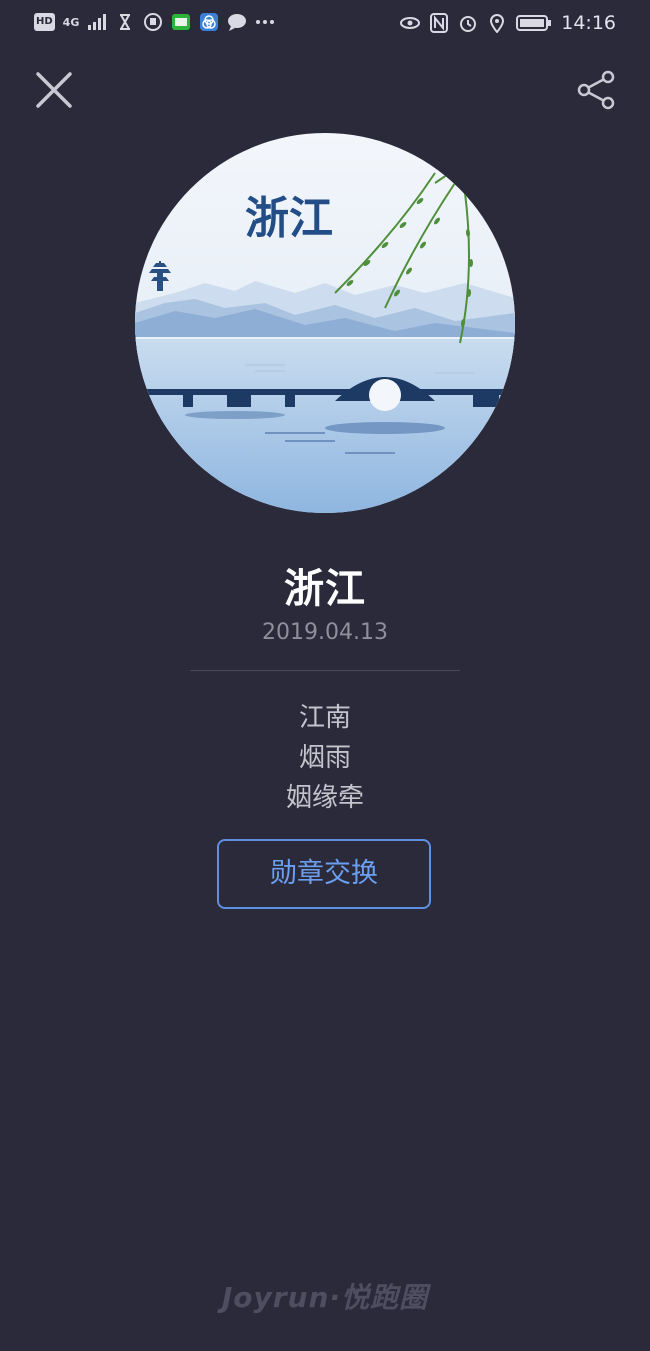 This screenshot has height=1351, width=650. Describe the element at coordinates (97, 22) in the screenshot. I see `signal-icon` at that location.